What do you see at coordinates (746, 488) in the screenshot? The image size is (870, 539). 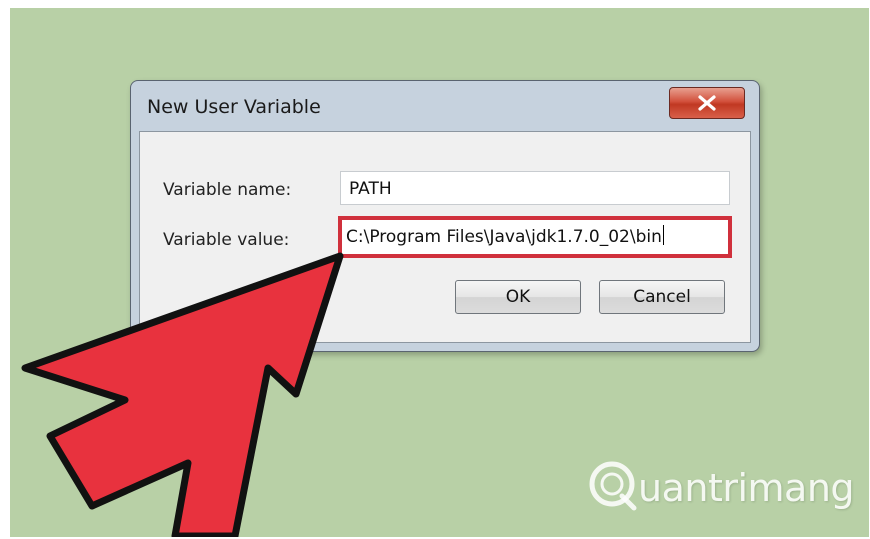 I see `watermark-text: uantrimang` at bounding box center [746, 488].